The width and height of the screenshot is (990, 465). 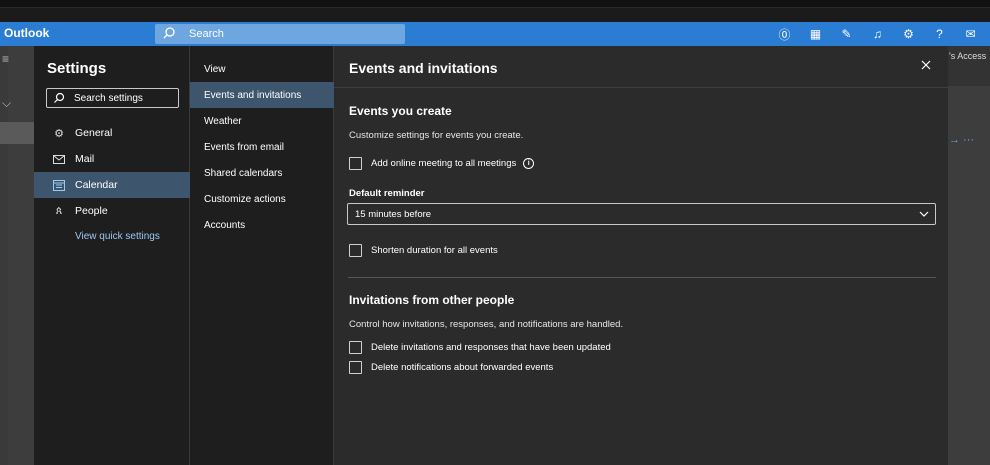 What do you see at coordinates (432, 300) in the screenshot?
I see `invitations-section-heading: Invitations from other people` at bounding box center [432, 300].